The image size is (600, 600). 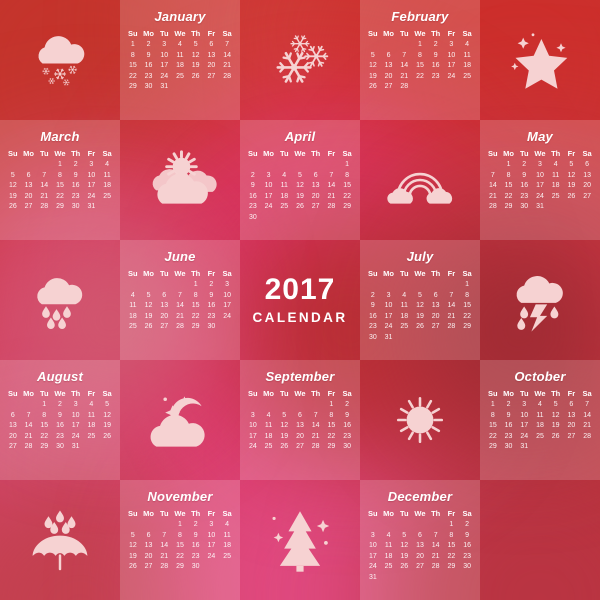 What do you see at coordinates (556, 165) in the screenshot?
I see `day-cell: 4` at bounding box center [556, 165].